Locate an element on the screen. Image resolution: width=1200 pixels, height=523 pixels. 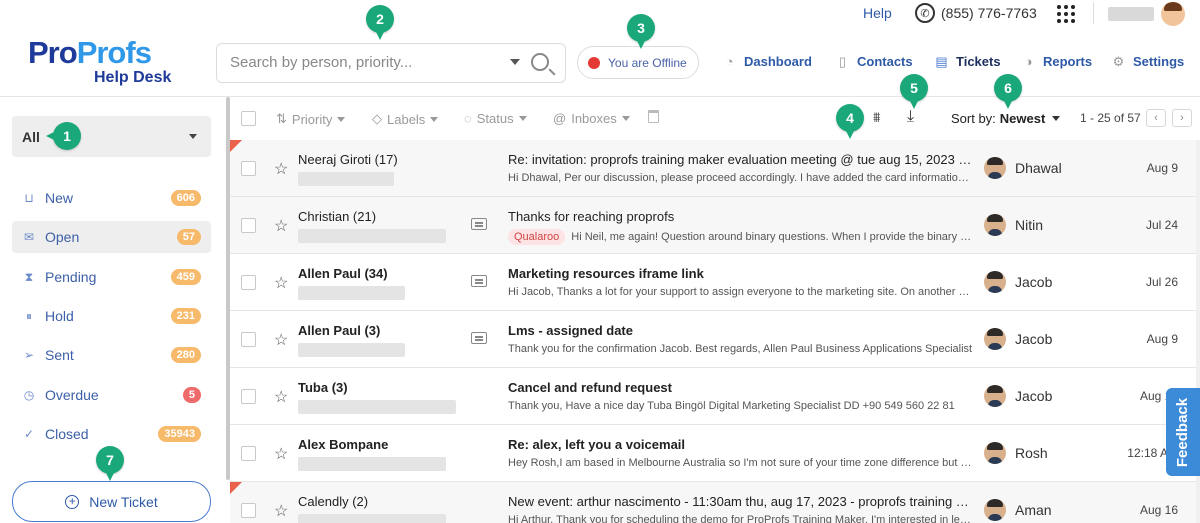
nav-reports: ◑ Reports is located at coordinates (1056, 61).